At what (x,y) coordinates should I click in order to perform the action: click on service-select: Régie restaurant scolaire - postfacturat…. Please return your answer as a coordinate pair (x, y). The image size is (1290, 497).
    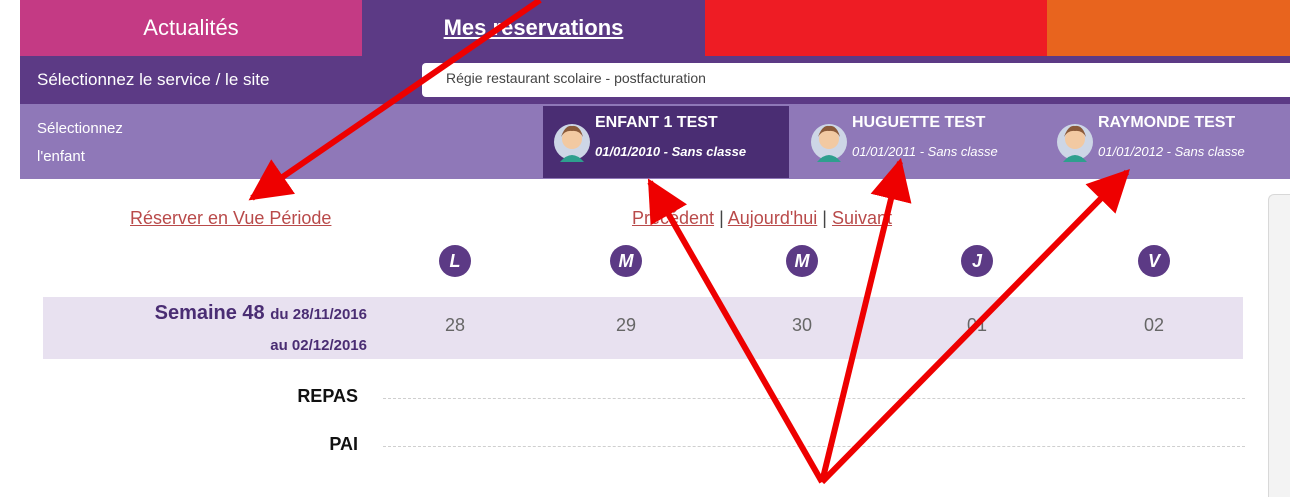
    Looking at the image, I should click on (856, 80).